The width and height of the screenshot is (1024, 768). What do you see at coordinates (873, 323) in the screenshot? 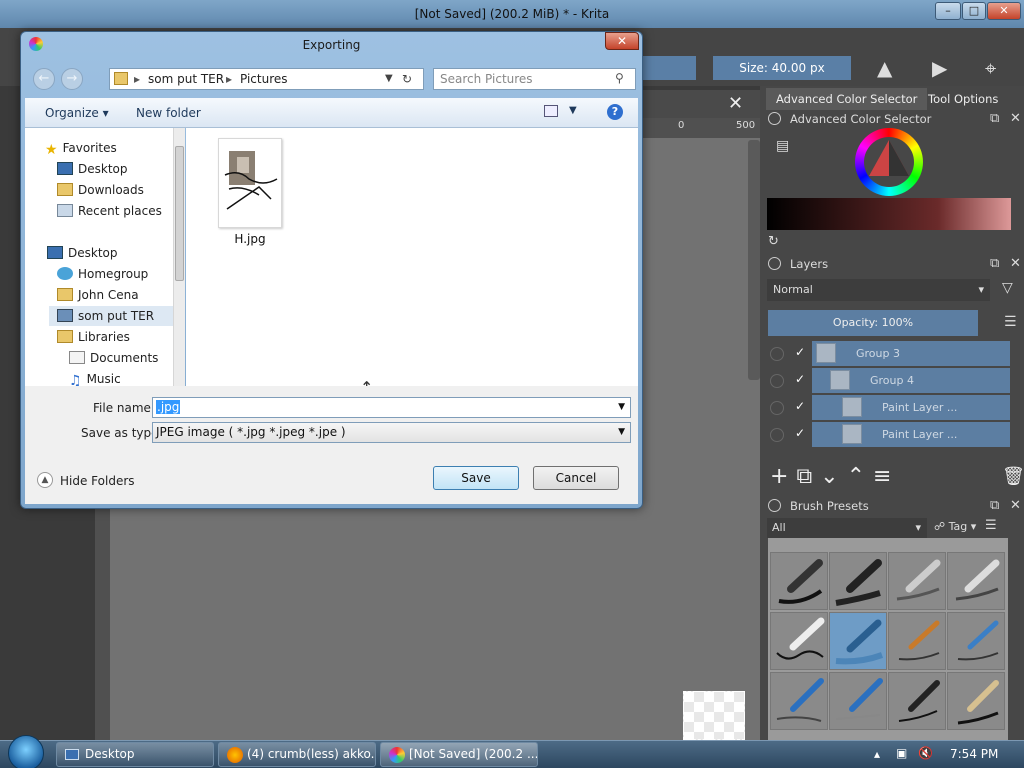
I see `opacity-slider: Opacity: 100%` at bounding box center [873, 323].